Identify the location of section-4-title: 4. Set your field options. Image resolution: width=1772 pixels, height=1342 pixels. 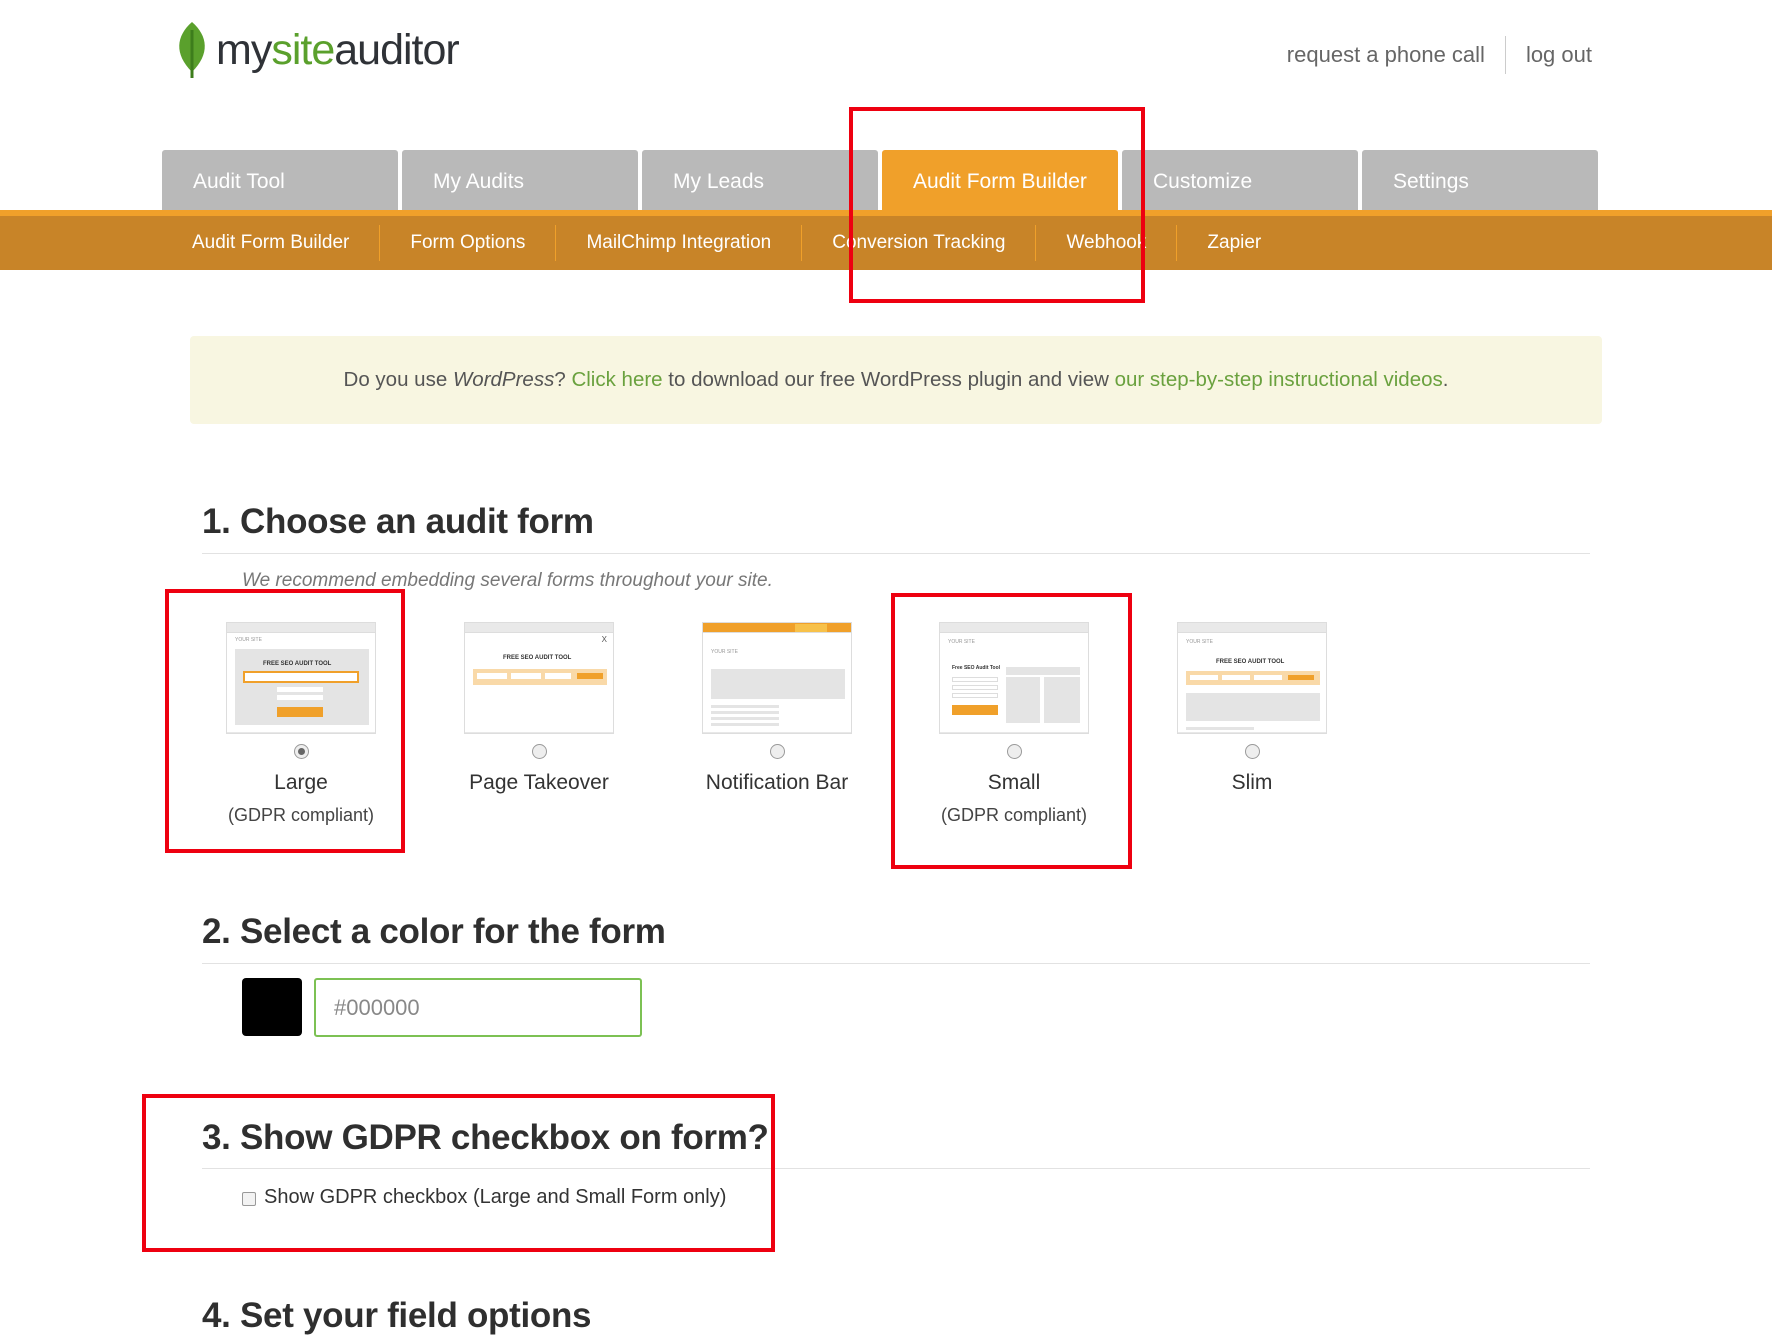
(397, 1315).